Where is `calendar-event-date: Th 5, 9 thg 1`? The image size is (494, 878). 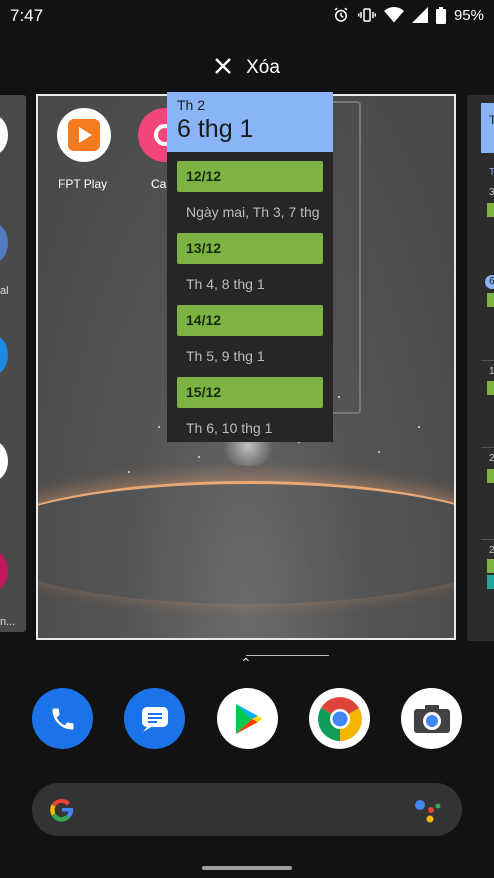
calendar-event-date: Th 5, 9 thg 1 is located at coordinates (225, 356).